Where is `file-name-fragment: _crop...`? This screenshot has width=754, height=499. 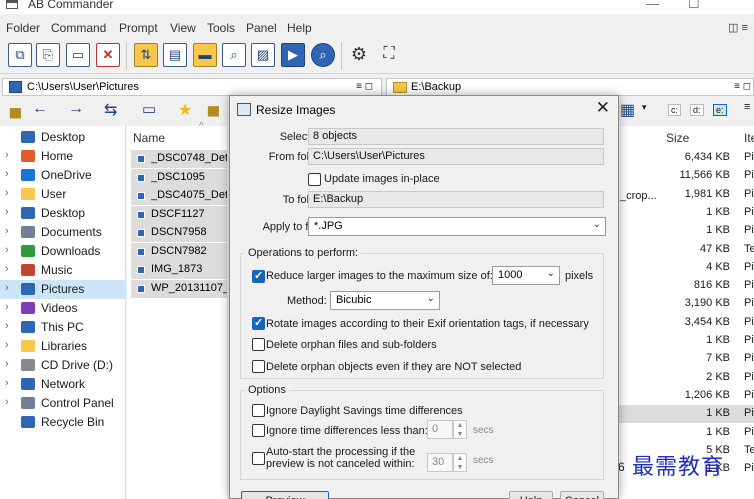
file-name-fragment: _crop... is located at coordinates (638, 196).